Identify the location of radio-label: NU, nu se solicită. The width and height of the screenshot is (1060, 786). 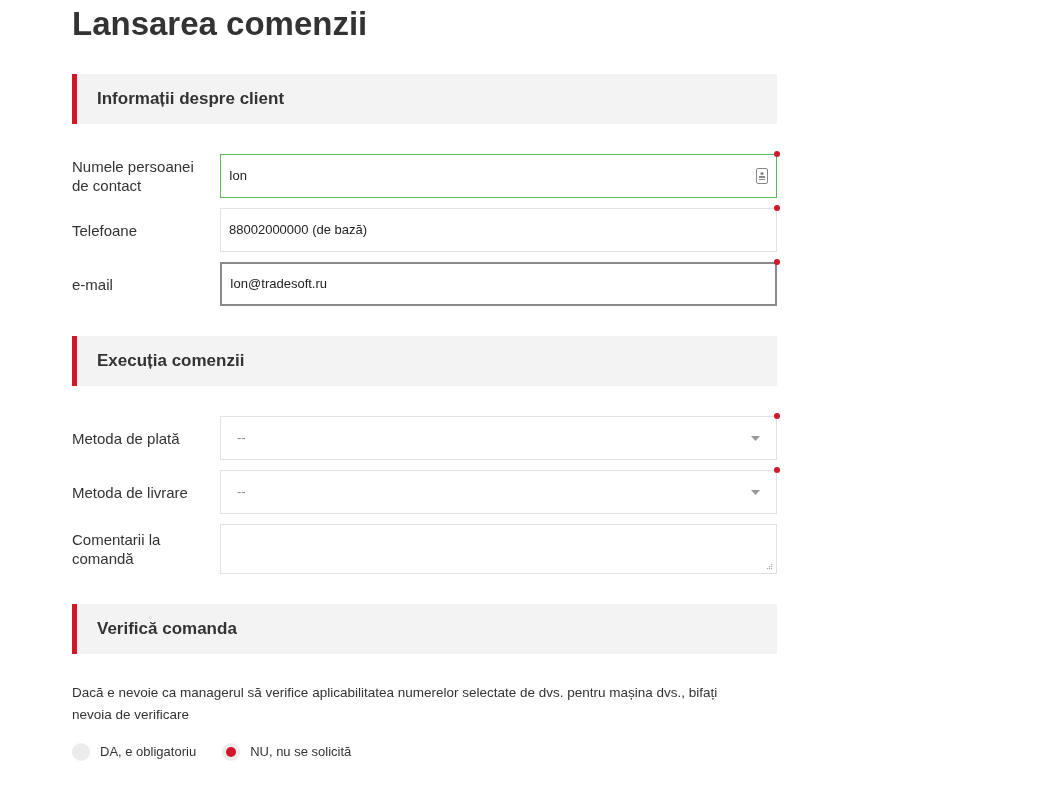
(301, 752).